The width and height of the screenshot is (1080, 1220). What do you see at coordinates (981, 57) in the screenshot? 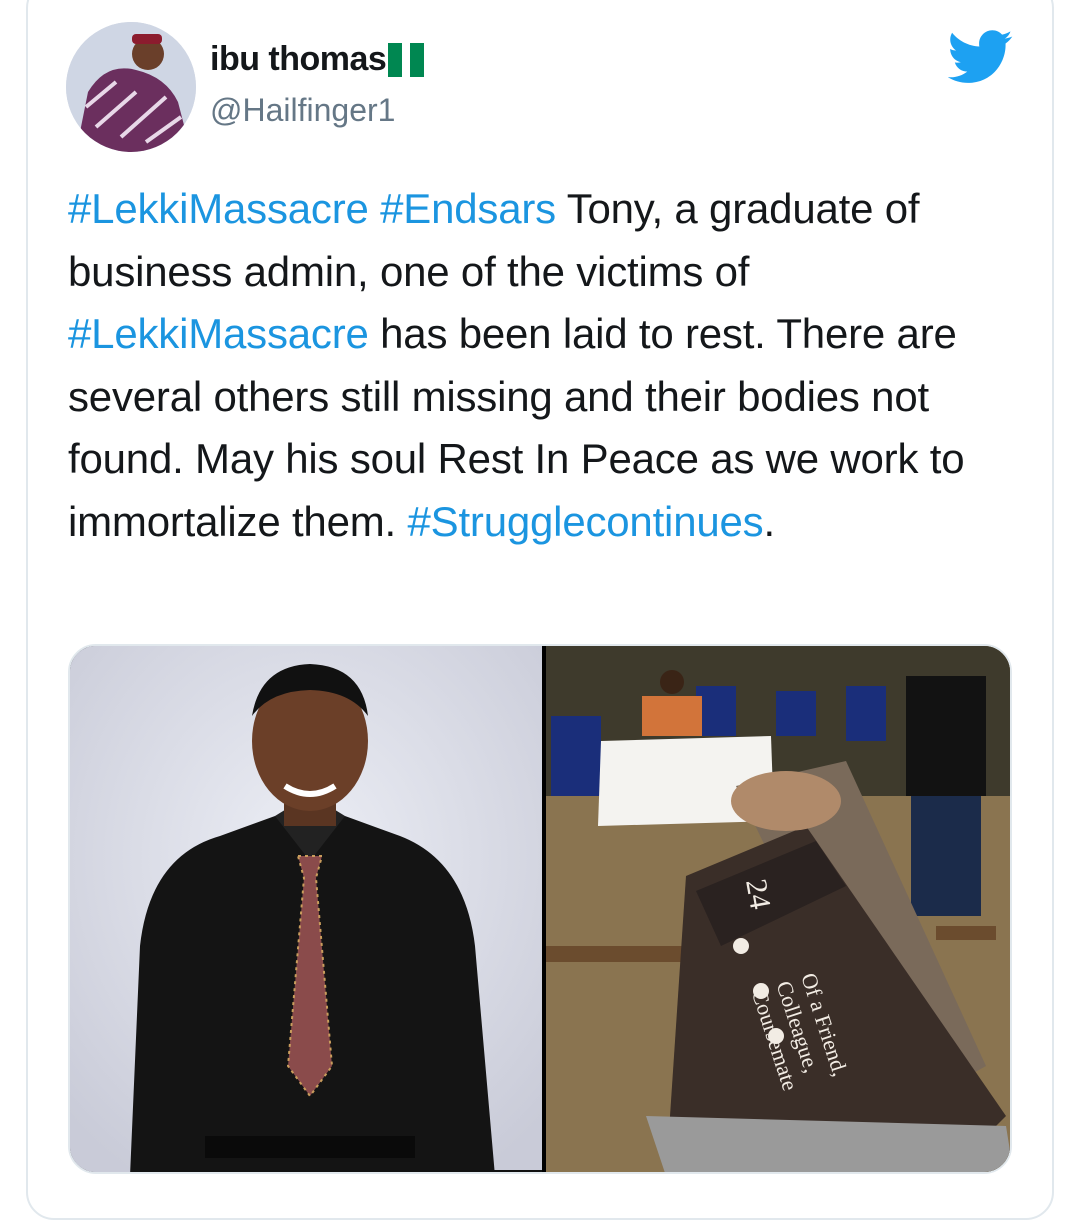
I see `twitter-bird-icon` at bounding box center [981, 57].